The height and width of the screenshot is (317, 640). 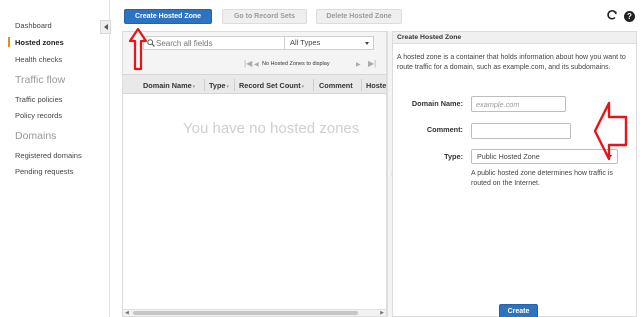 I want to click on go-to-record-sets-button: Go to Record Sets, so click(x=264, y=16).